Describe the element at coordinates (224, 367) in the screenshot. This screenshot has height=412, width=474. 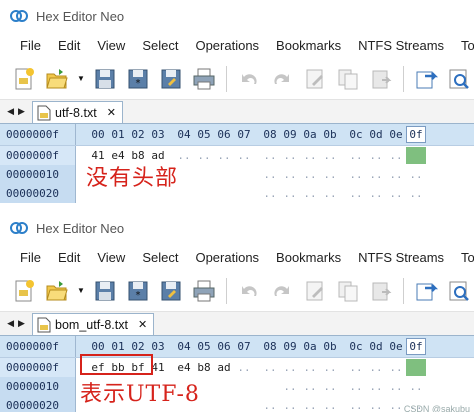
I see `byte-cell: ad` at that location.